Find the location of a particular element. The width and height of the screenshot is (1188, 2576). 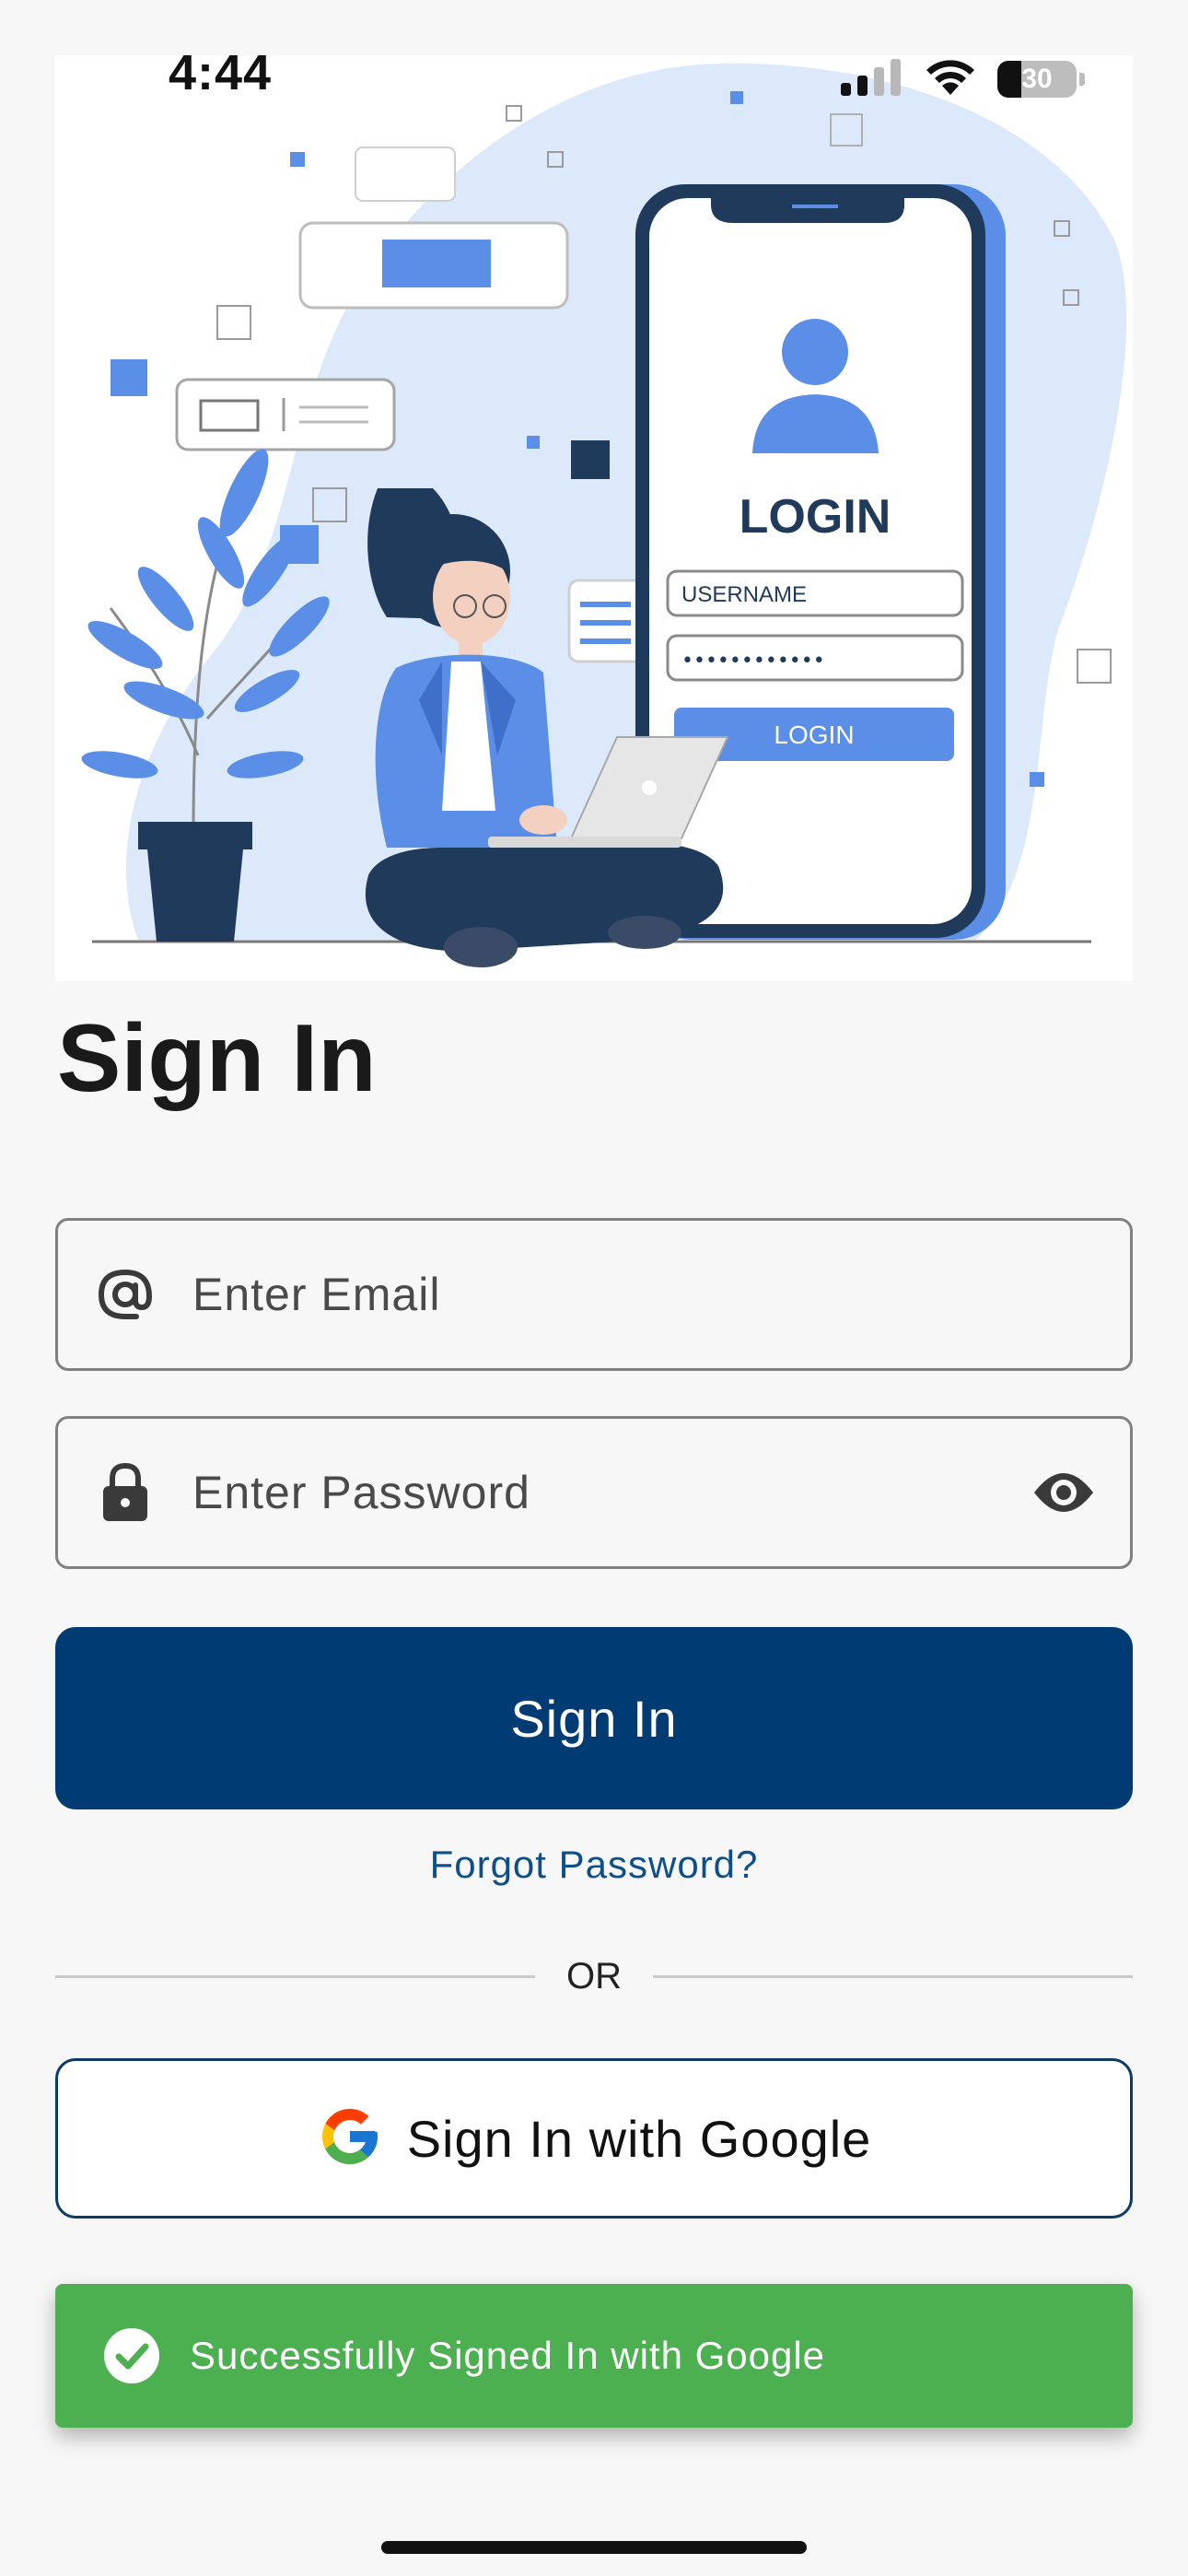

battery-level: 30 is located at coordinates (1037, 79).